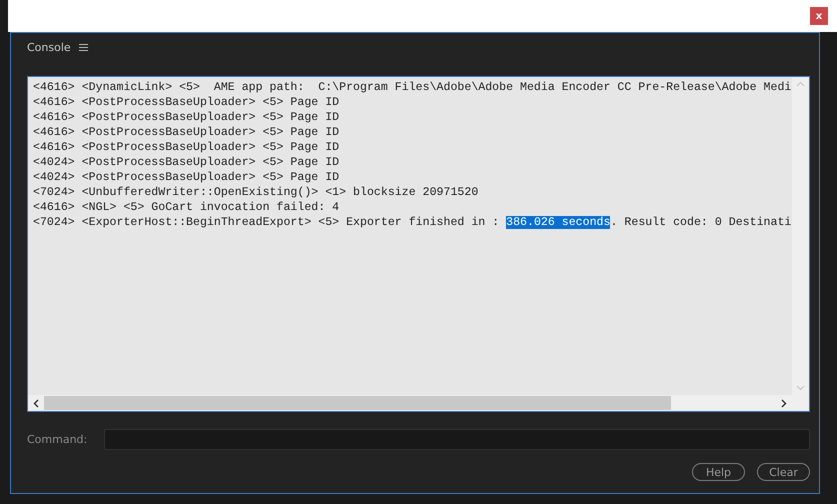  I want to click on dialog-button: Help, so click(718, 472).